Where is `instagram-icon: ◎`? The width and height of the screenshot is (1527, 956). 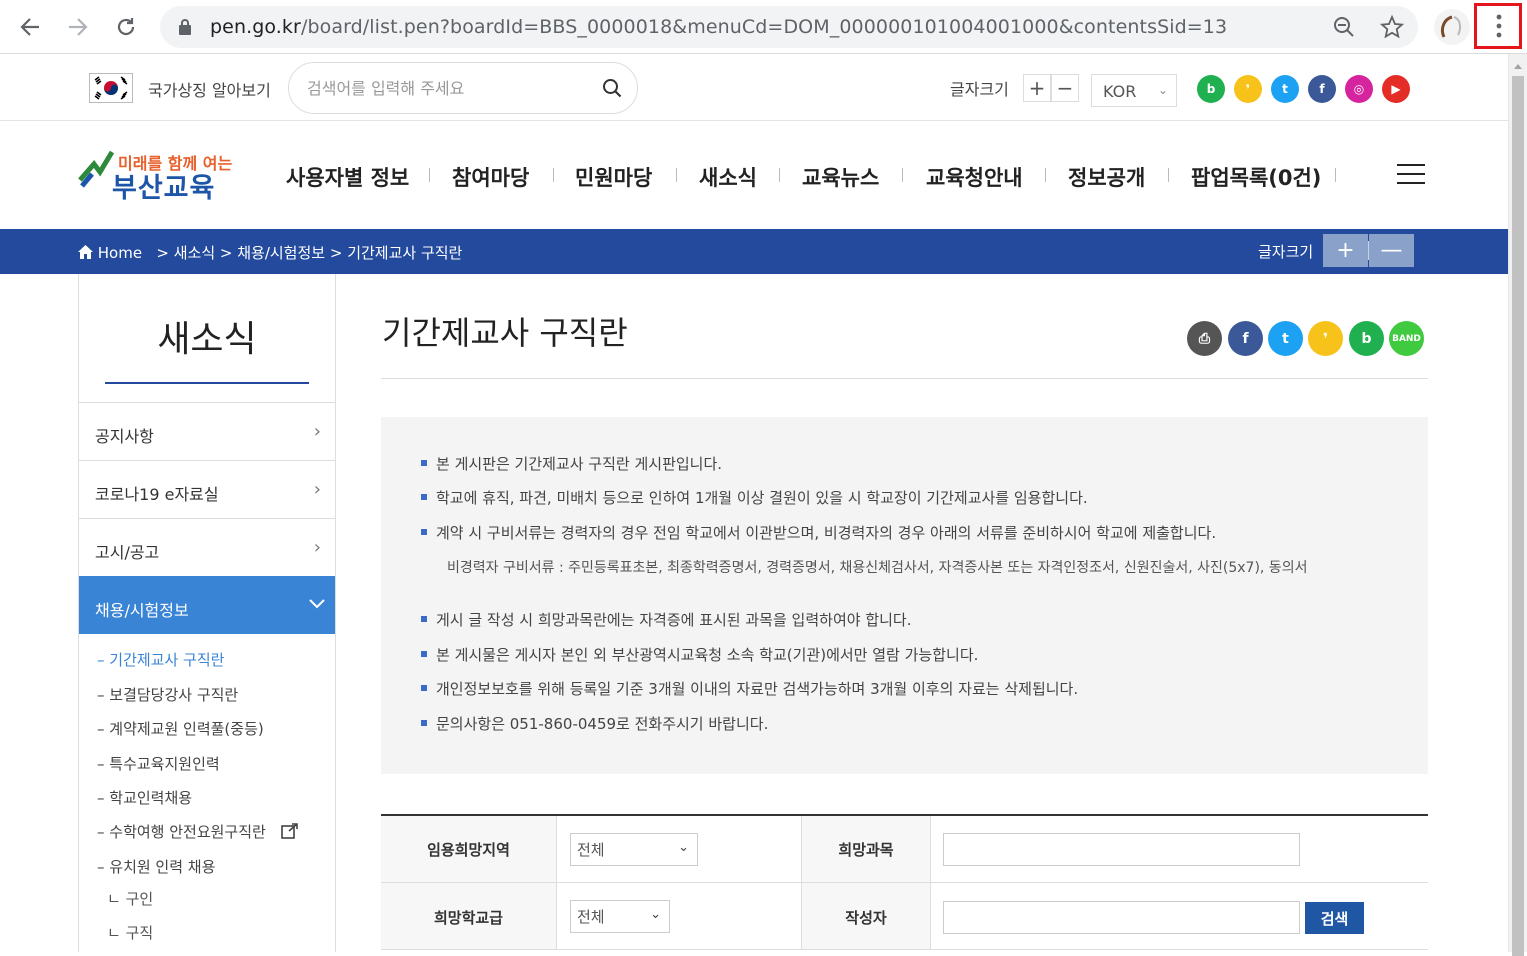 instagram-icon: ◎ is located at coordinates (1359, 89).